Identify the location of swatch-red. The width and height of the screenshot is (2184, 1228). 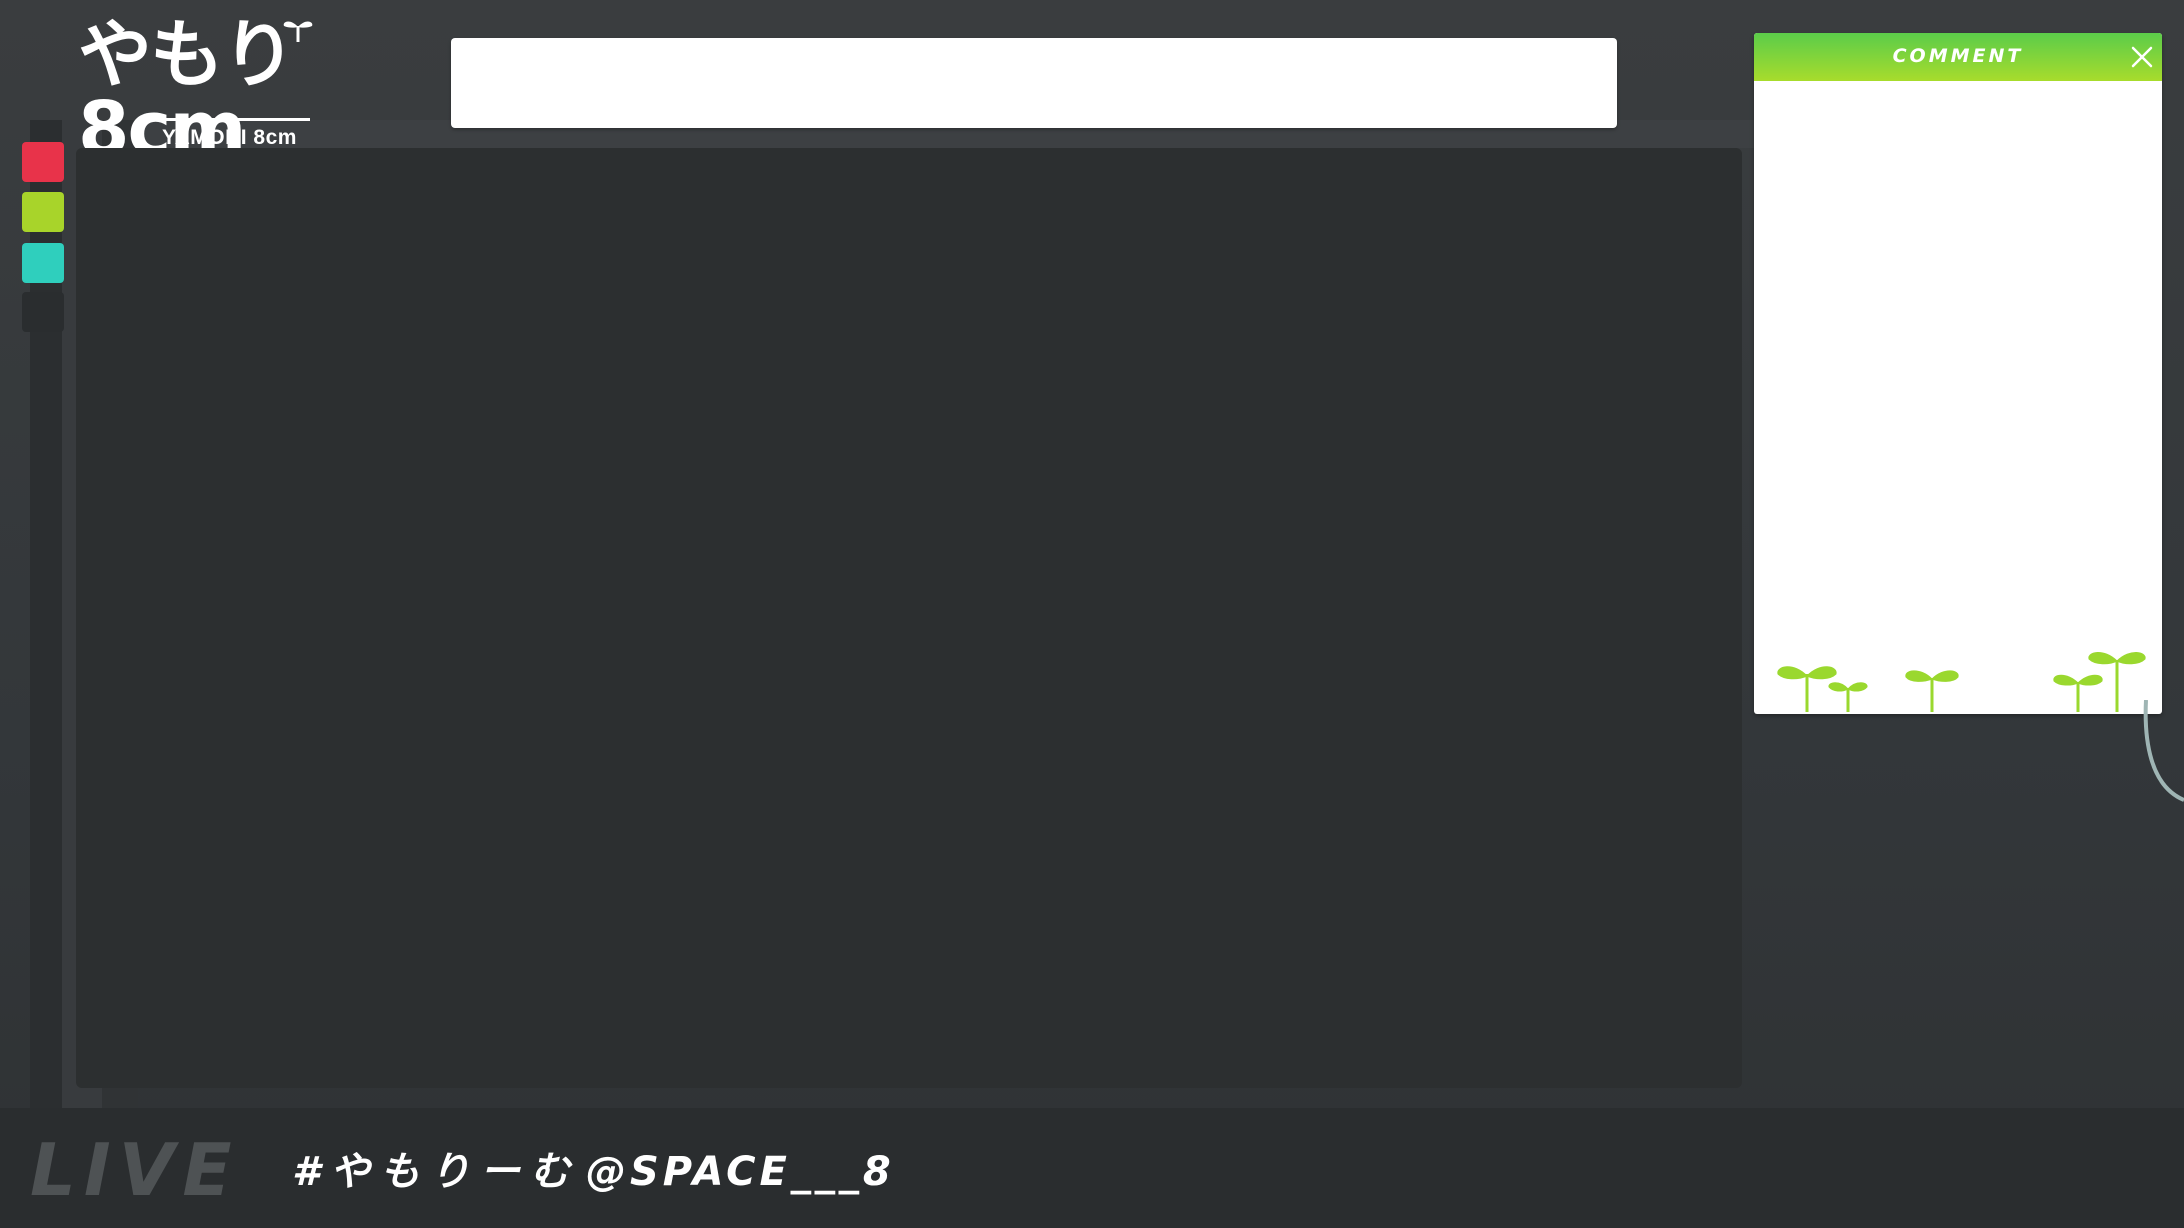
(43, 162).